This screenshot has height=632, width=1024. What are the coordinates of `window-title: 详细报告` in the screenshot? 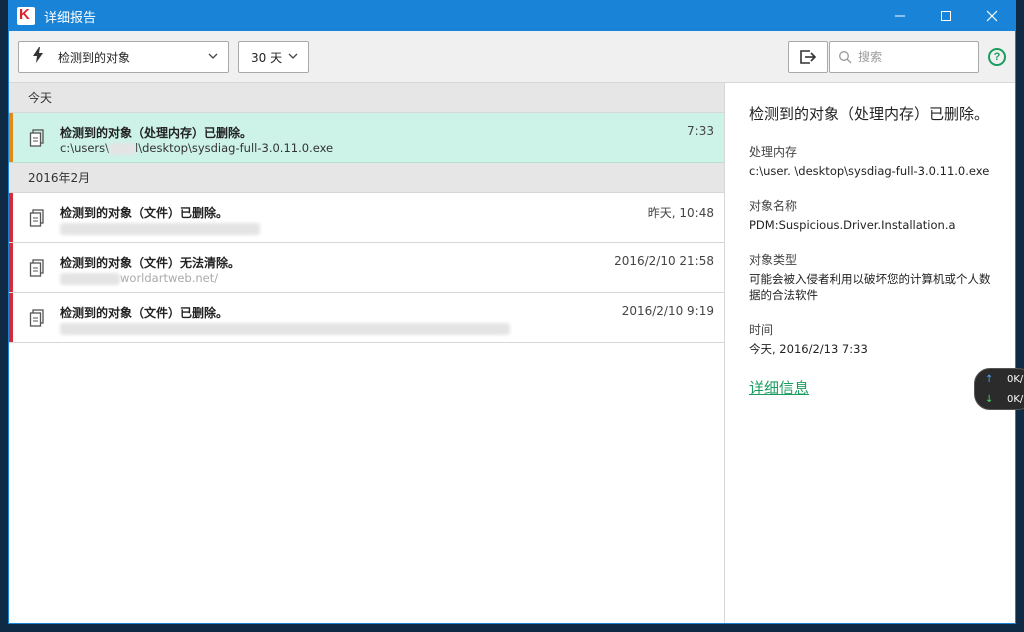 It's located at (70, 18).